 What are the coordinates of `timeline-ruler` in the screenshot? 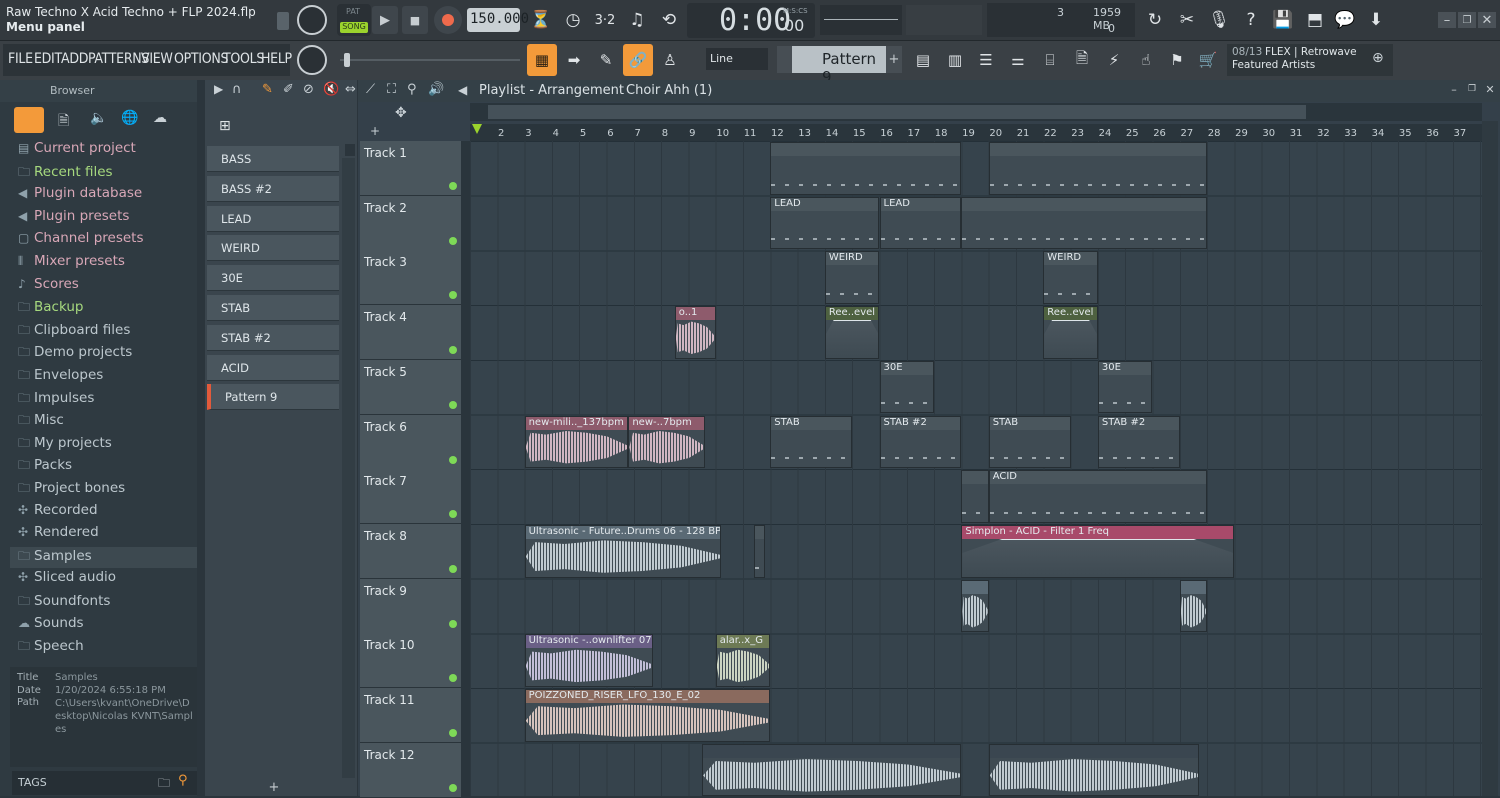 It's located at (976, 132).